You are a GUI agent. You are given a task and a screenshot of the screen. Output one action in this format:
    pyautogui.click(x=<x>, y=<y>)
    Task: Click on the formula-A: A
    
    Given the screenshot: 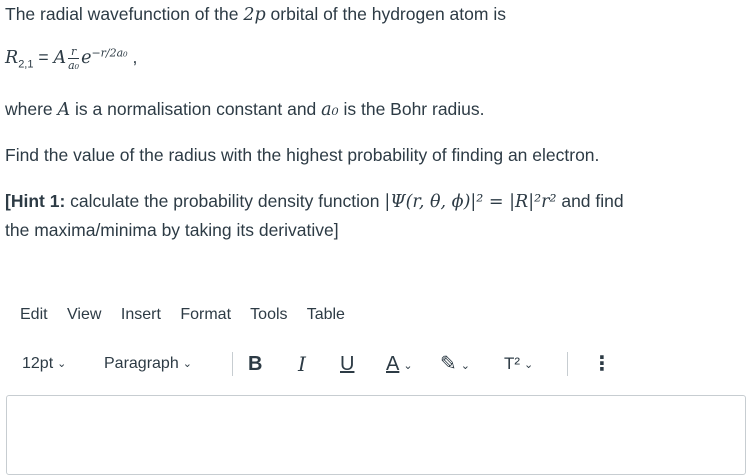 What is the action you would take?
    pyautogui.click(x=60, y=58)
    